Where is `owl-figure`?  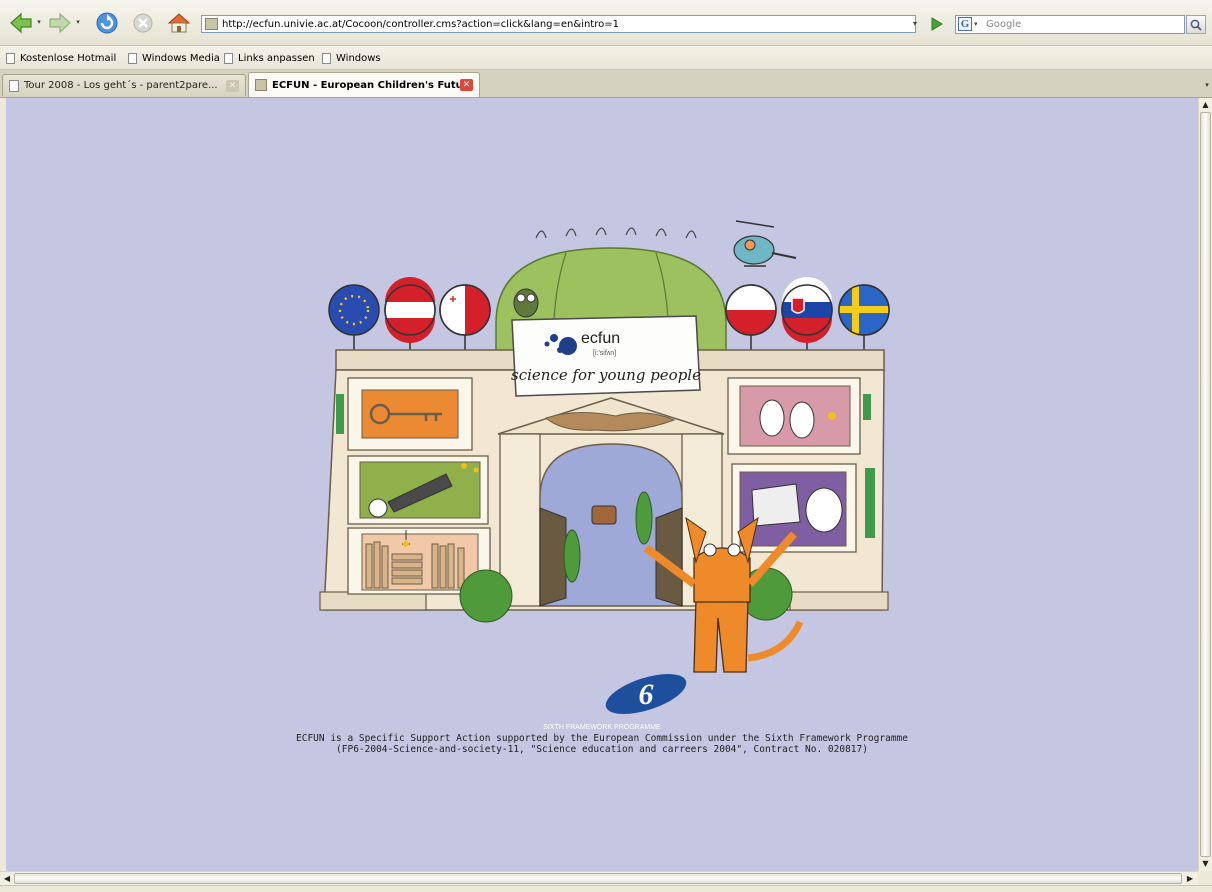
owl-figure is located at coordinates (526, 303).